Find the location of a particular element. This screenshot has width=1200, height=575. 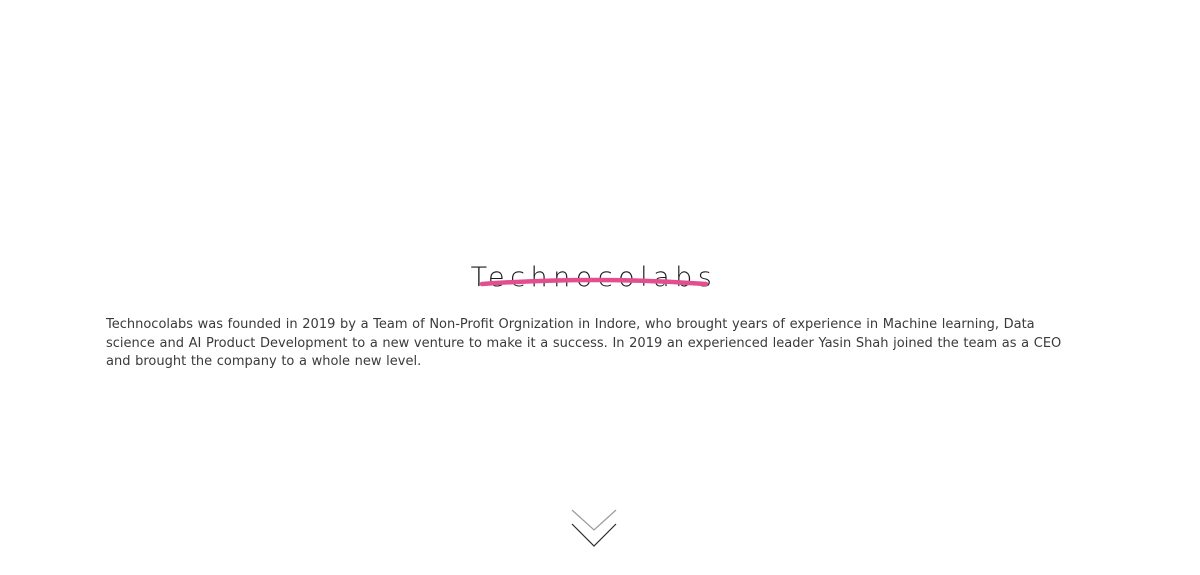

chevron-down-icon is located at coordinates (594, 528).